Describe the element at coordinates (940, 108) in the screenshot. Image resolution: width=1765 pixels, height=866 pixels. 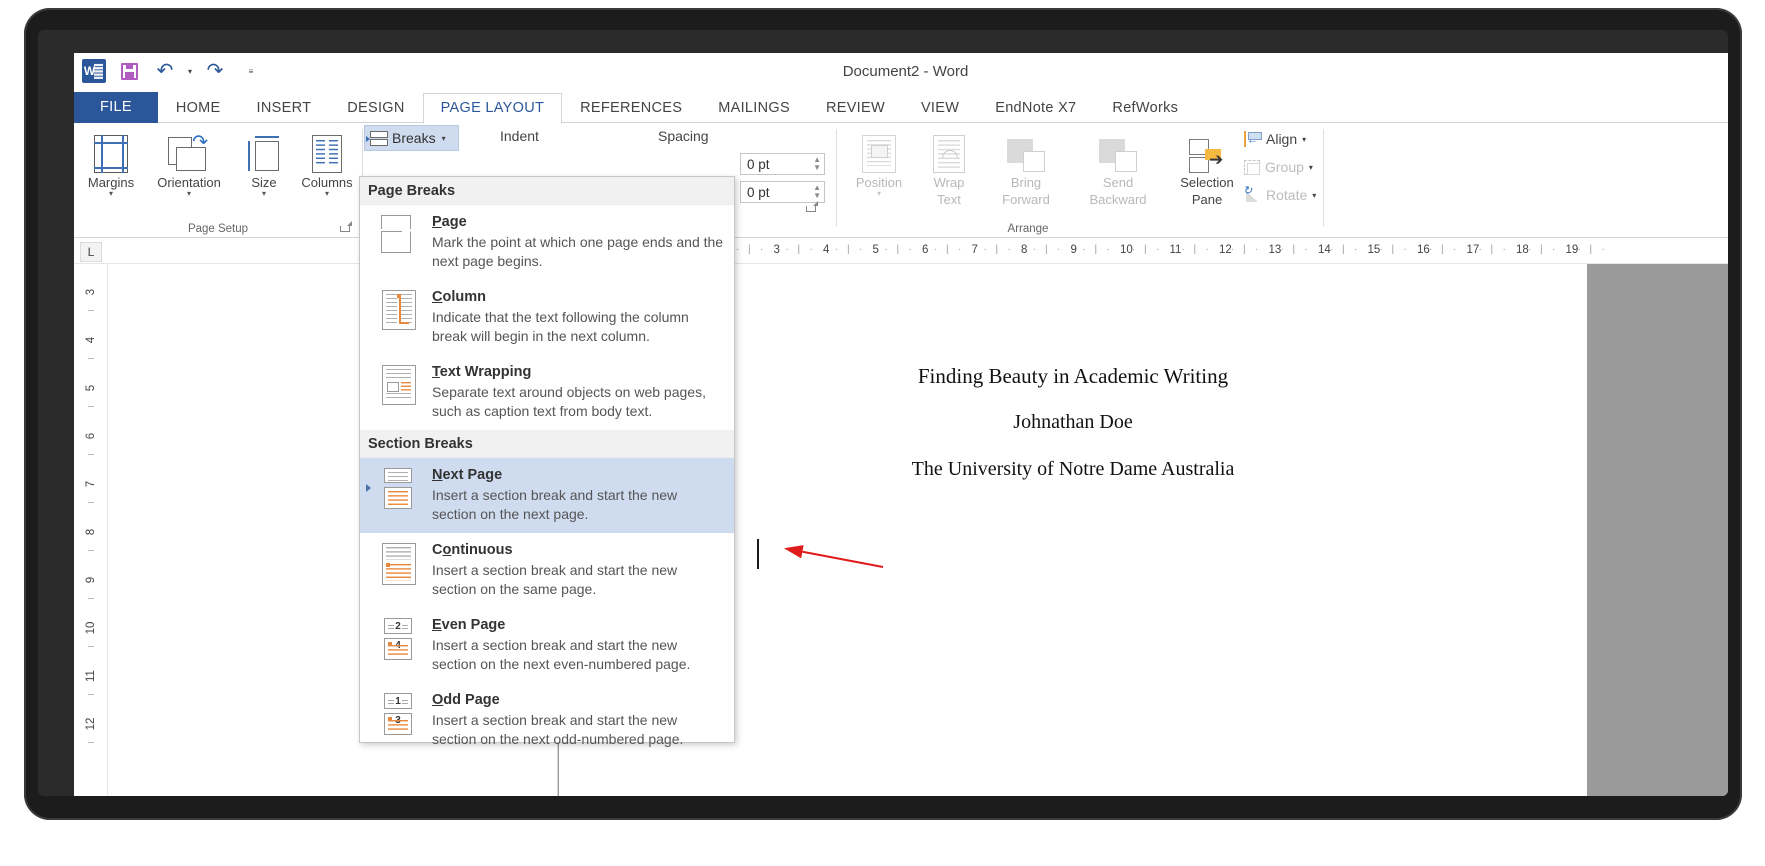
I see `ribbon-tab-view: VIEW` at that location.